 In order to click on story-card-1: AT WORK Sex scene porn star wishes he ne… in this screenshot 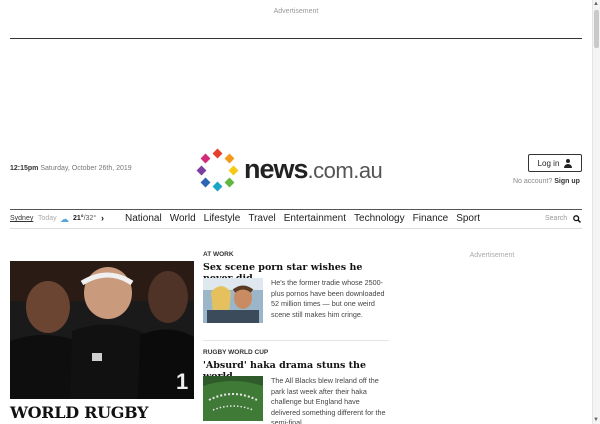, I will do `click(296, 287)`.